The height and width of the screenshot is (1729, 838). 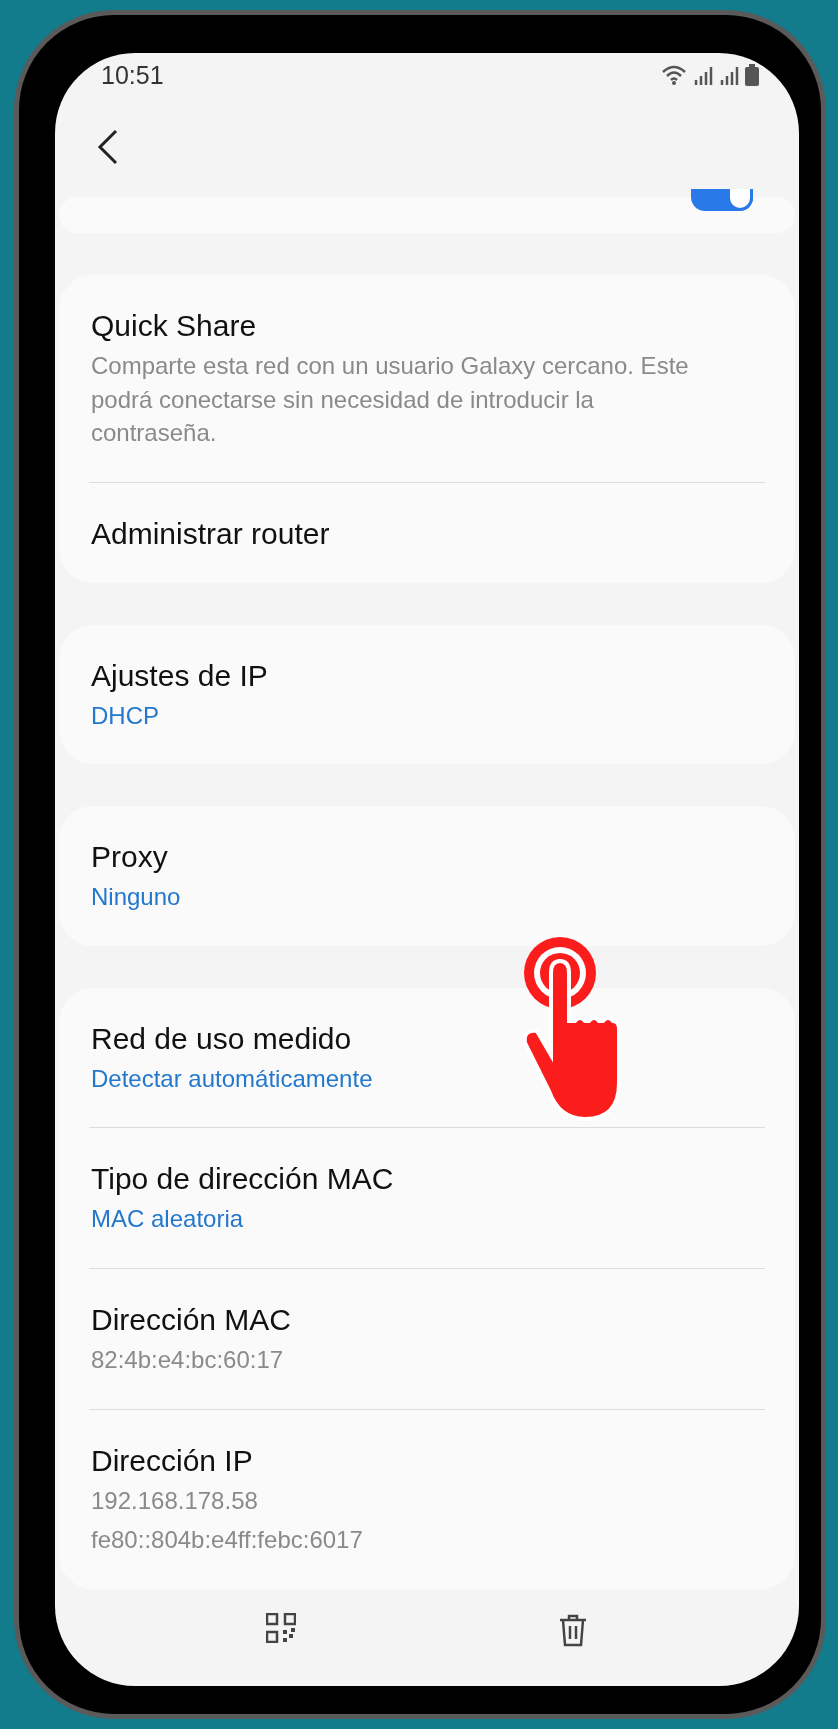 What do you see at coordinates (408, 1038) in the screenshot?
I see `setting-title: Red de uso medido` at bounding box center [408, 1038].